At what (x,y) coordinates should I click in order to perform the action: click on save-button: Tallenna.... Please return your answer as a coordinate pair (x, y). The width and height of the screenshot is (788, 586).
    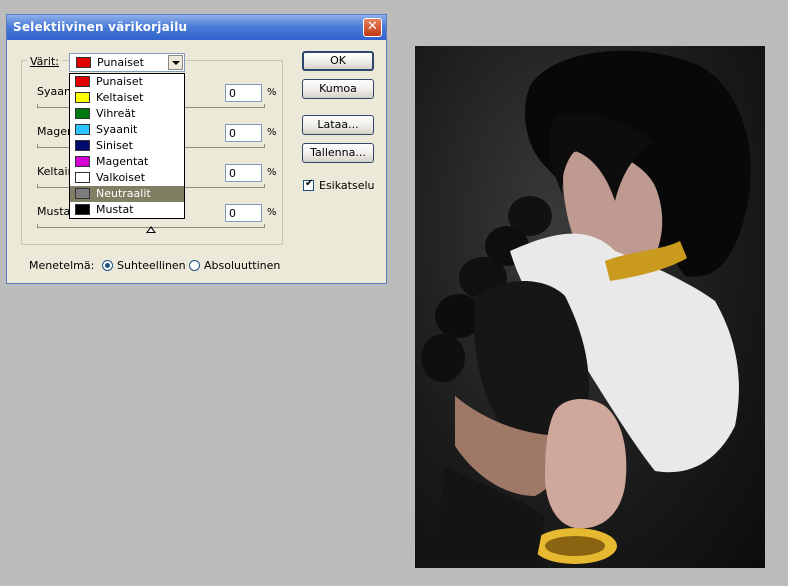
    Looking at the image, I should click on (338, 153).